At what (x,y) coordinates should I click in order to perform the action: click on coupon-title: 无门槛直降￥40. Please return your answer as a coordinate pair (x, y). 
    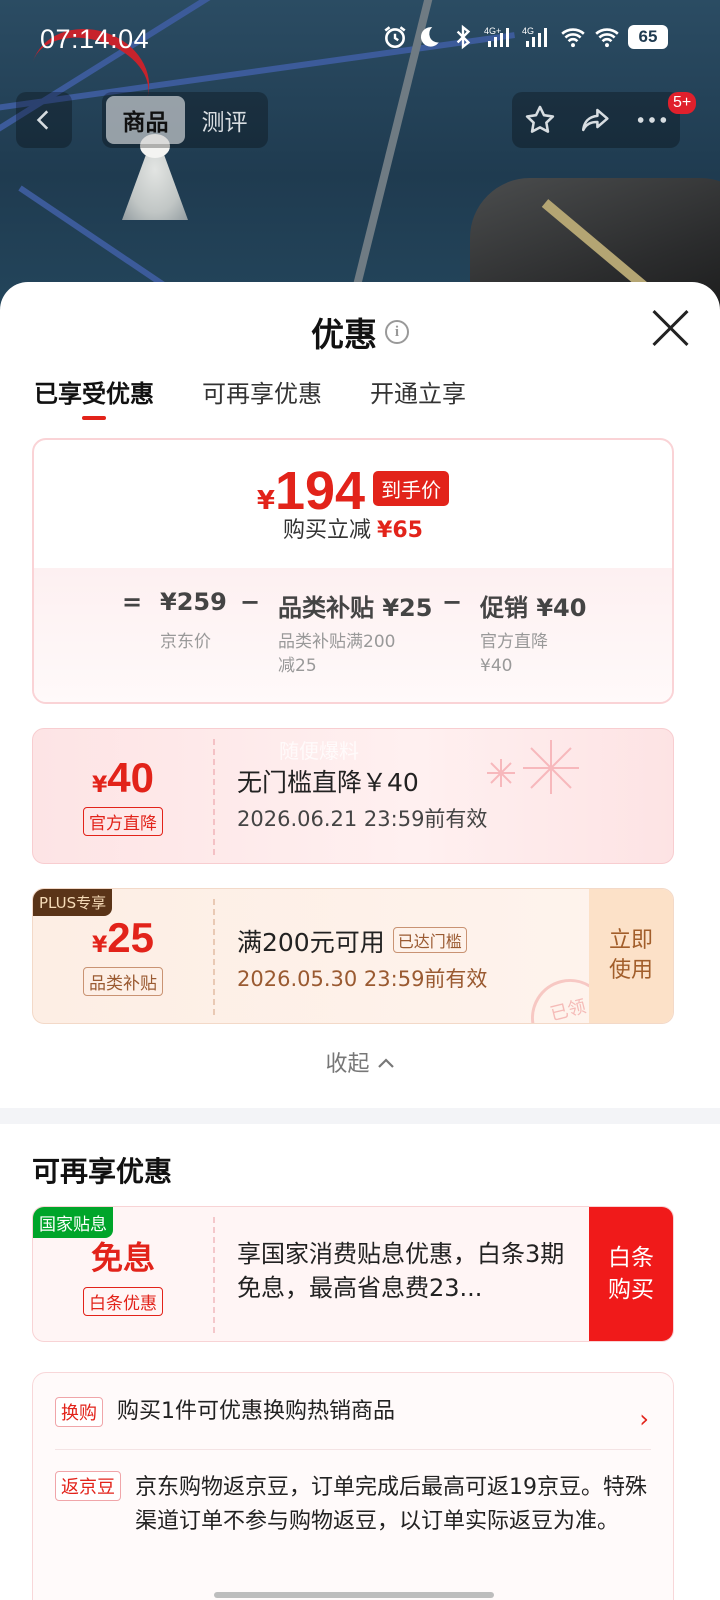
    Looking at the image, I should click on (328, 782).